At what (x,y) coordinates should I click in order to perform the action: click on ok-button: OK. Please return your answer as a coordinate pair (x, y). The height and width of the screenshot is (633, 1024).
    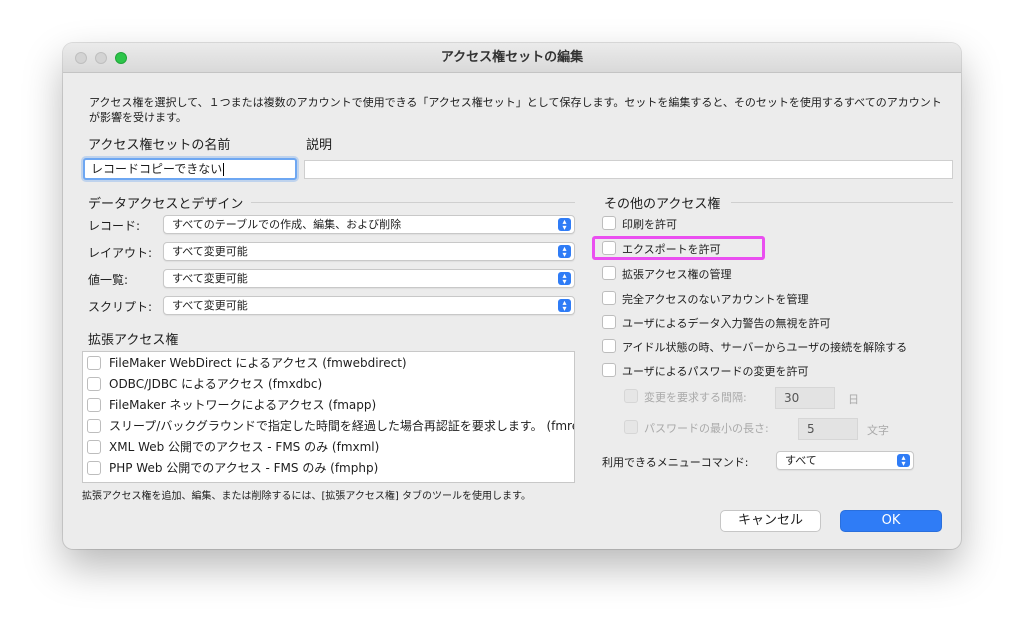
    Looking at the image, I should click on (891, 521).